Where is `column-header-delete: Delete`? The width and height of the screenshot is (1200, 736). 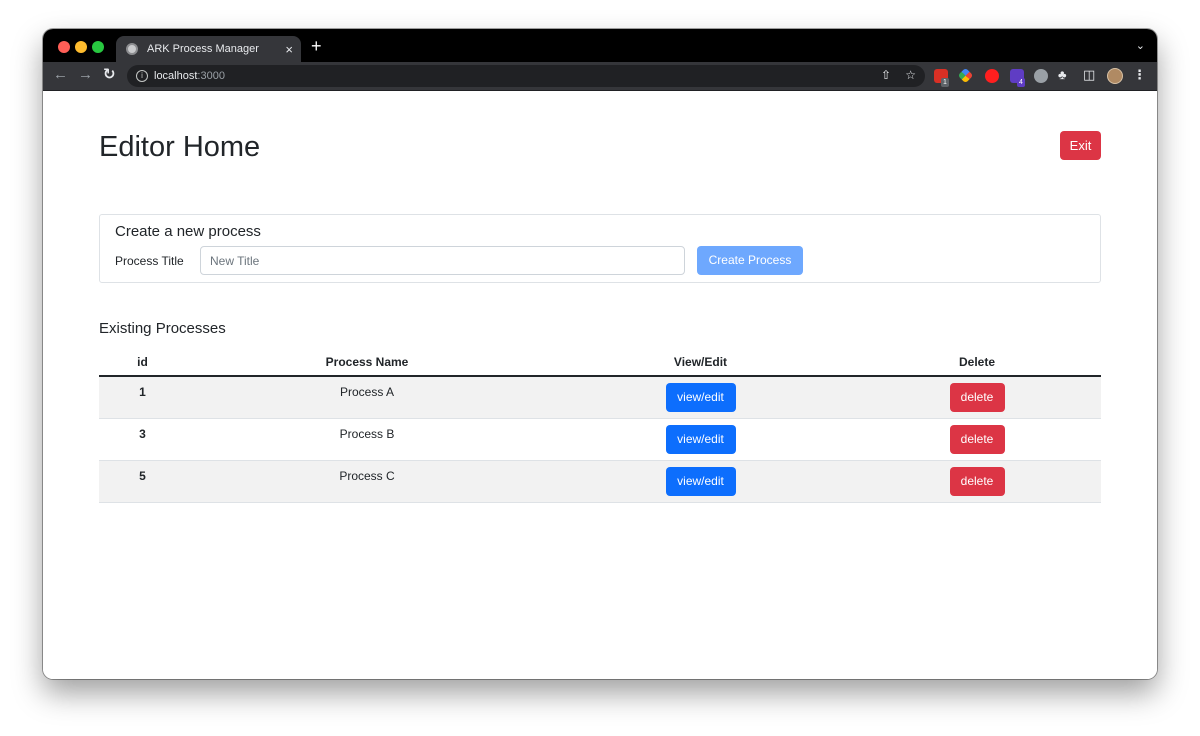 column-header-delete: Delete is located at coordinates (977, 363).